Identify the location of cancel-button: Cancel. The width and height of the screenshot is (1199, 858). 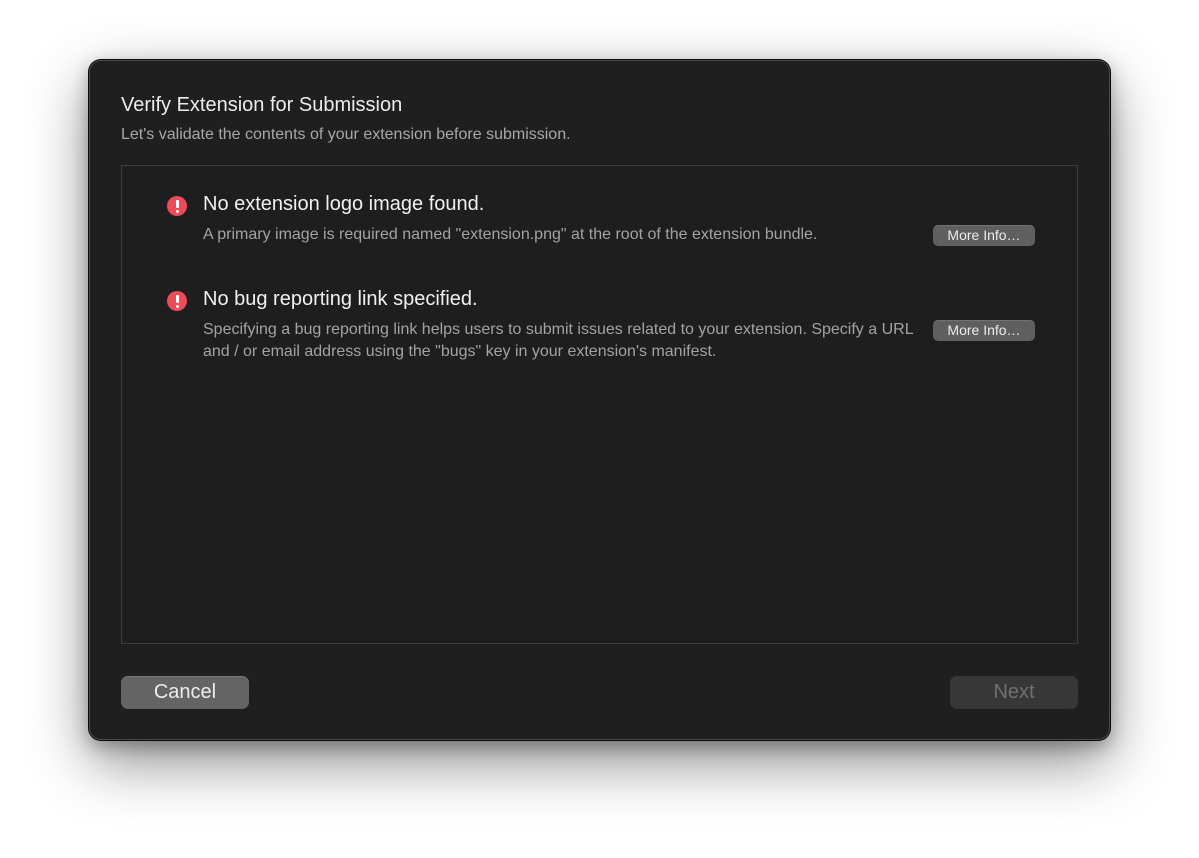
(185, 692).